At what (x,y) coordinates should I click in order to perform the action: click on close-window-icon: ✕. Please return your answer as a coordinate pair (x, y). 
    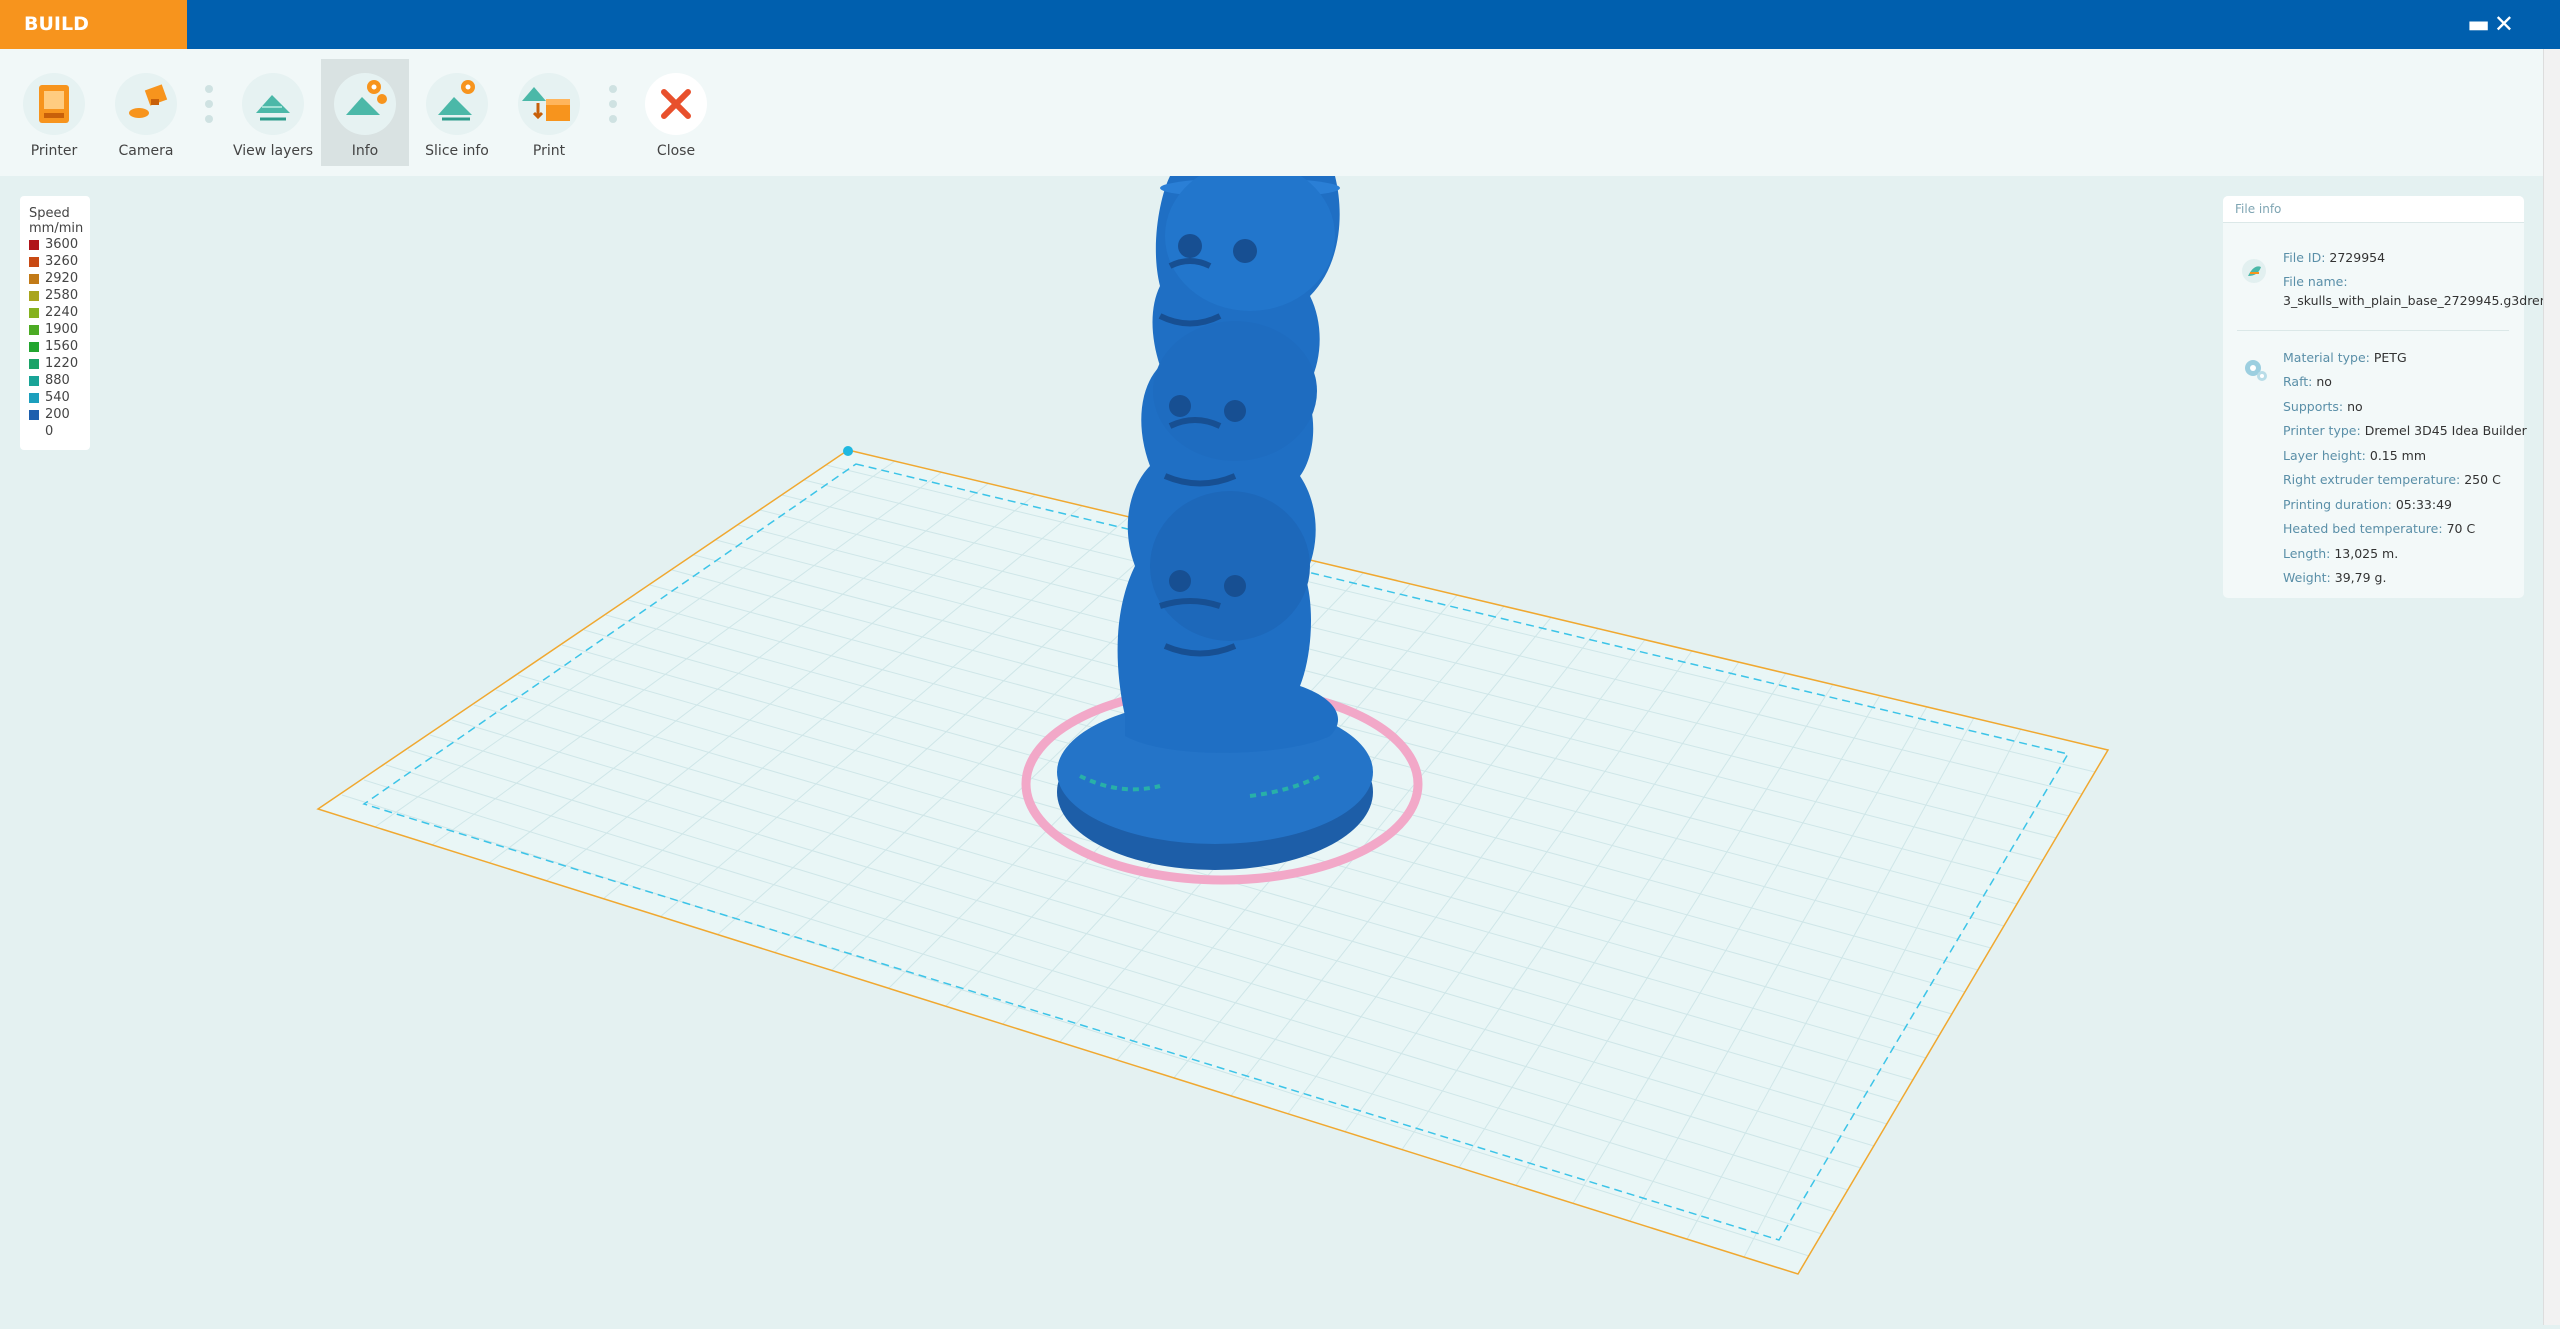
    Looking at the image, I should click on (2504, 24).